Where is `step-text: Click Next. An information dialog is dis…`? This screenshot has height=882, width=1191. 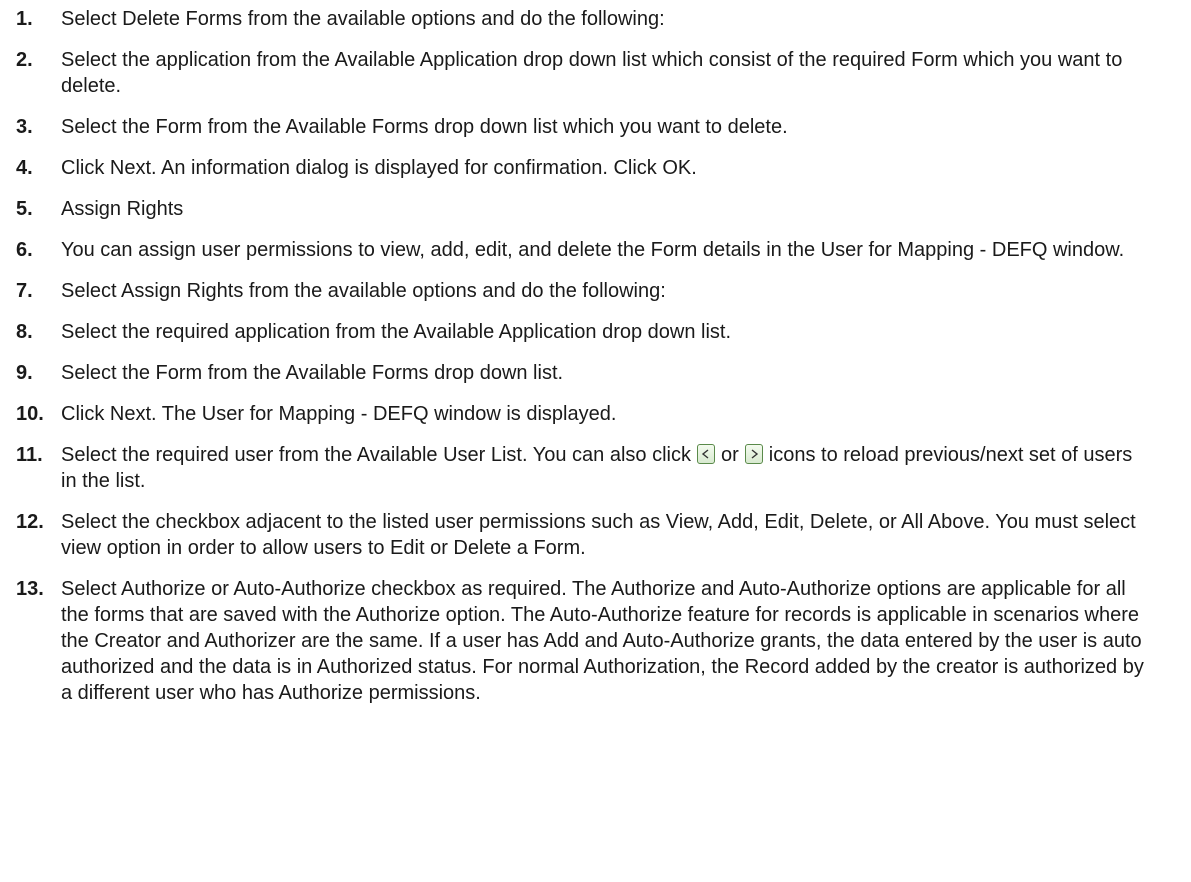 step-text: Click Next. An information dialog is dis… is located at coordinates (379, 168).